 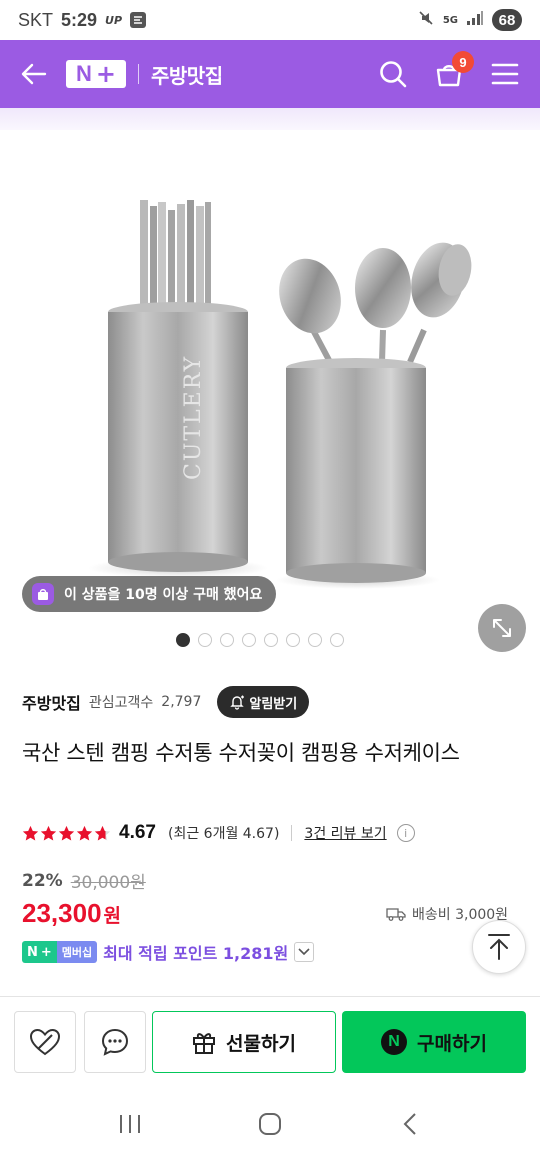 What do you see at coordinates (77, 952) in the screenshot?
I see `membership-label: 멤버십` at bounding box center [77, 952].